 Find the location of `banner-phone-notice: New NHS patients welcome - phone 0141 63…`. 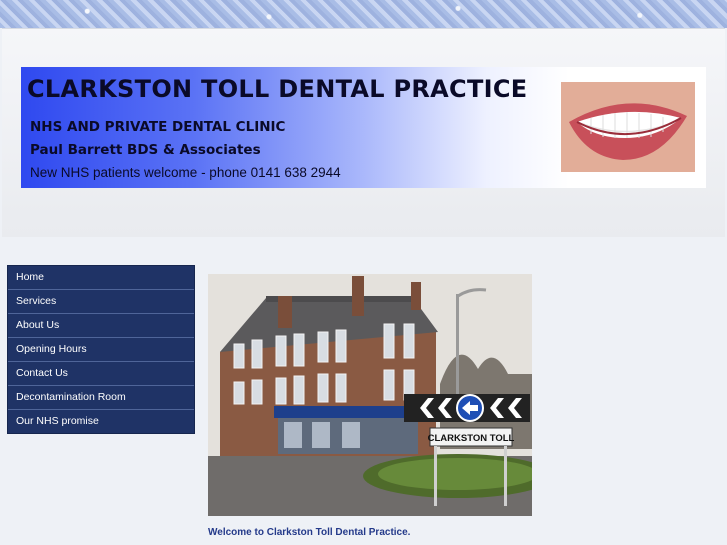

banner-phone-notice: New NHS patients welcome - phone 0141 63… is located at coordinates (185, 172).